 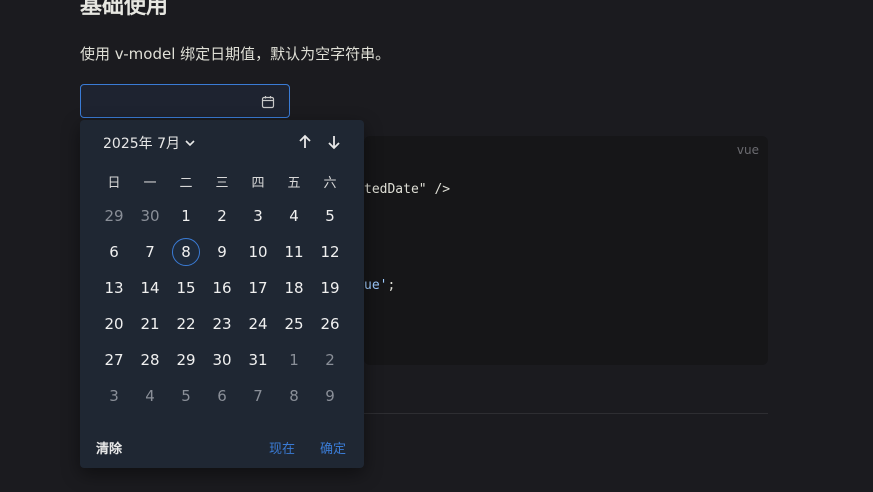 What do you see at coordinates (282, 447) in the screenshot?
I see `now-button: 现在` at bounding box center [282, 447].